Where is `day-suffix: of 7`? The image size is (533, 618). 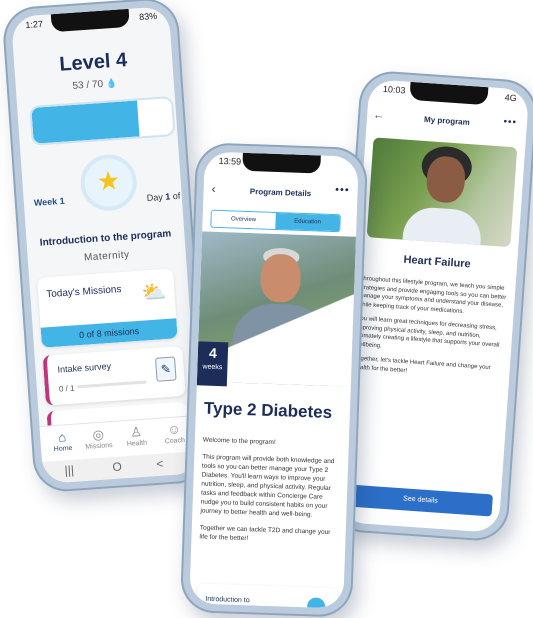
day-suffix: of 7 is located at coordinates (179, 196).